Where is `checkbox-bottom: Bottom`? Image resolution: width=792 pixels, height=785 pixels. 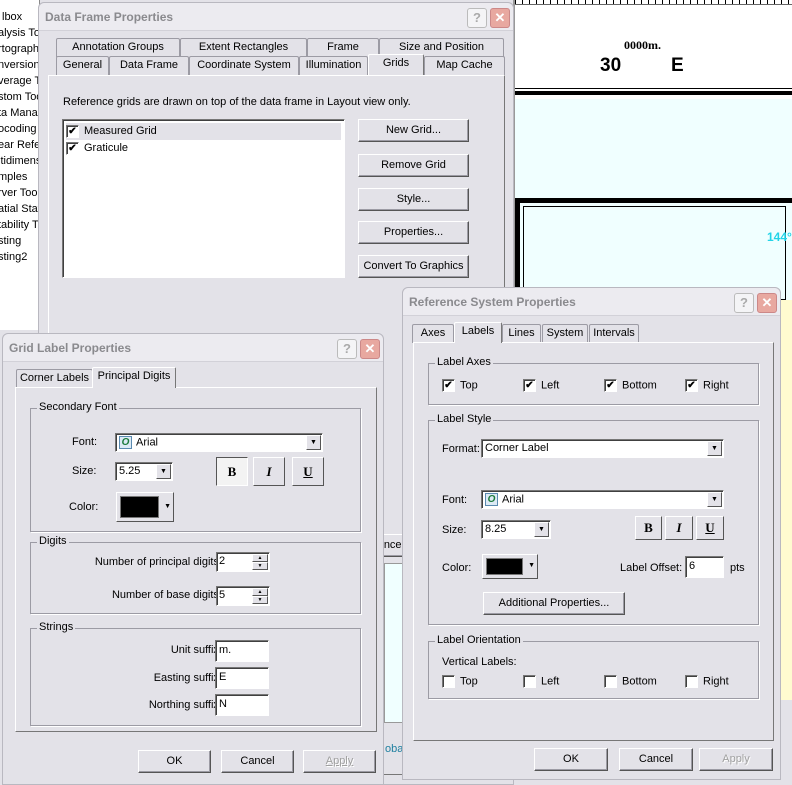 checkbox-bottom: Bottom is located at coordinates (630, 681).